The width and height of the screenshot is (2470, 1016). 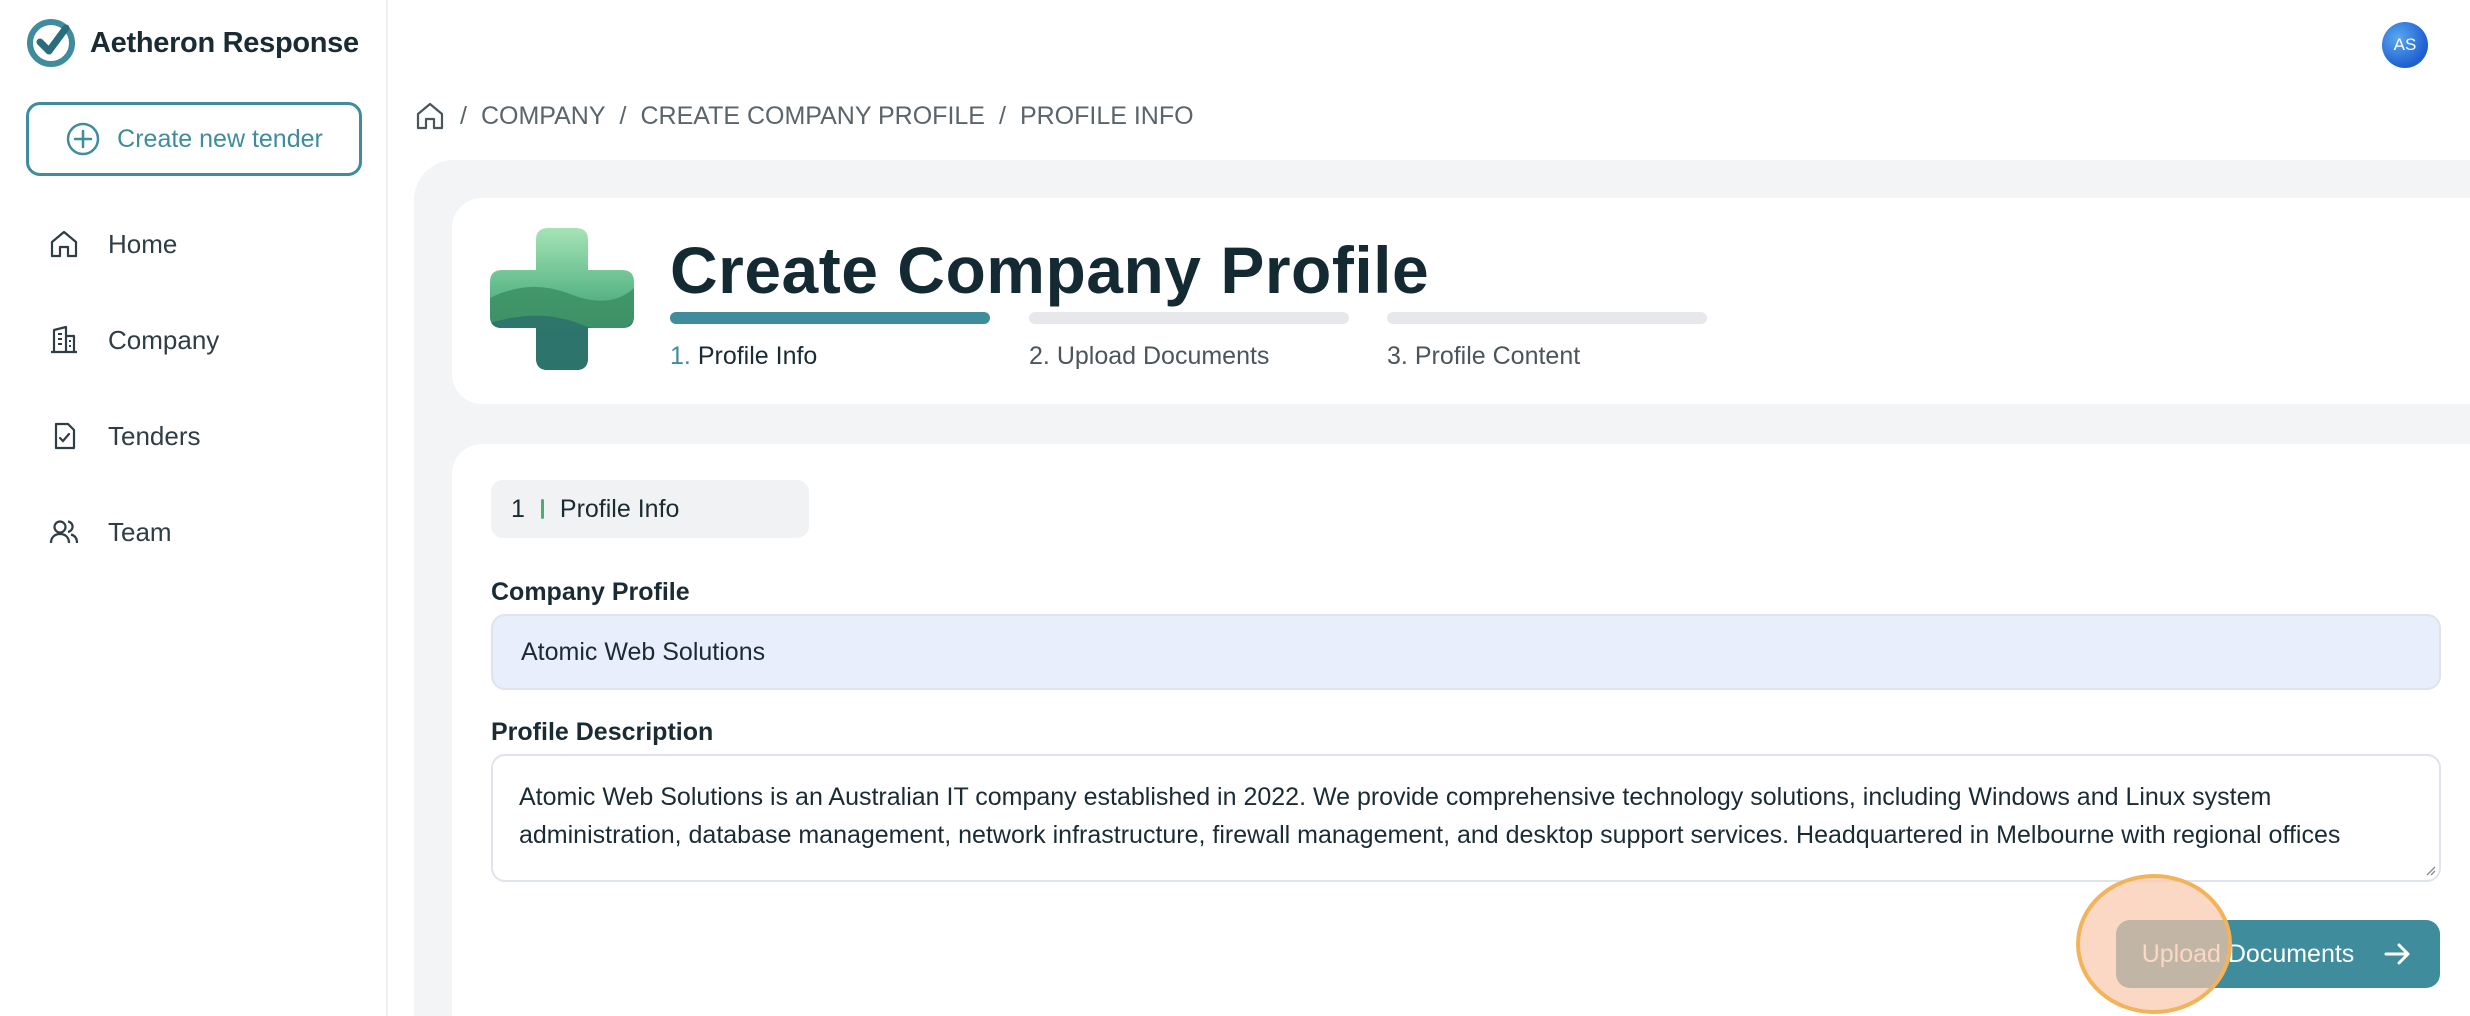 I want to click on company-profile-value: Atomic Web Solutions, so click(x=643, y=651).